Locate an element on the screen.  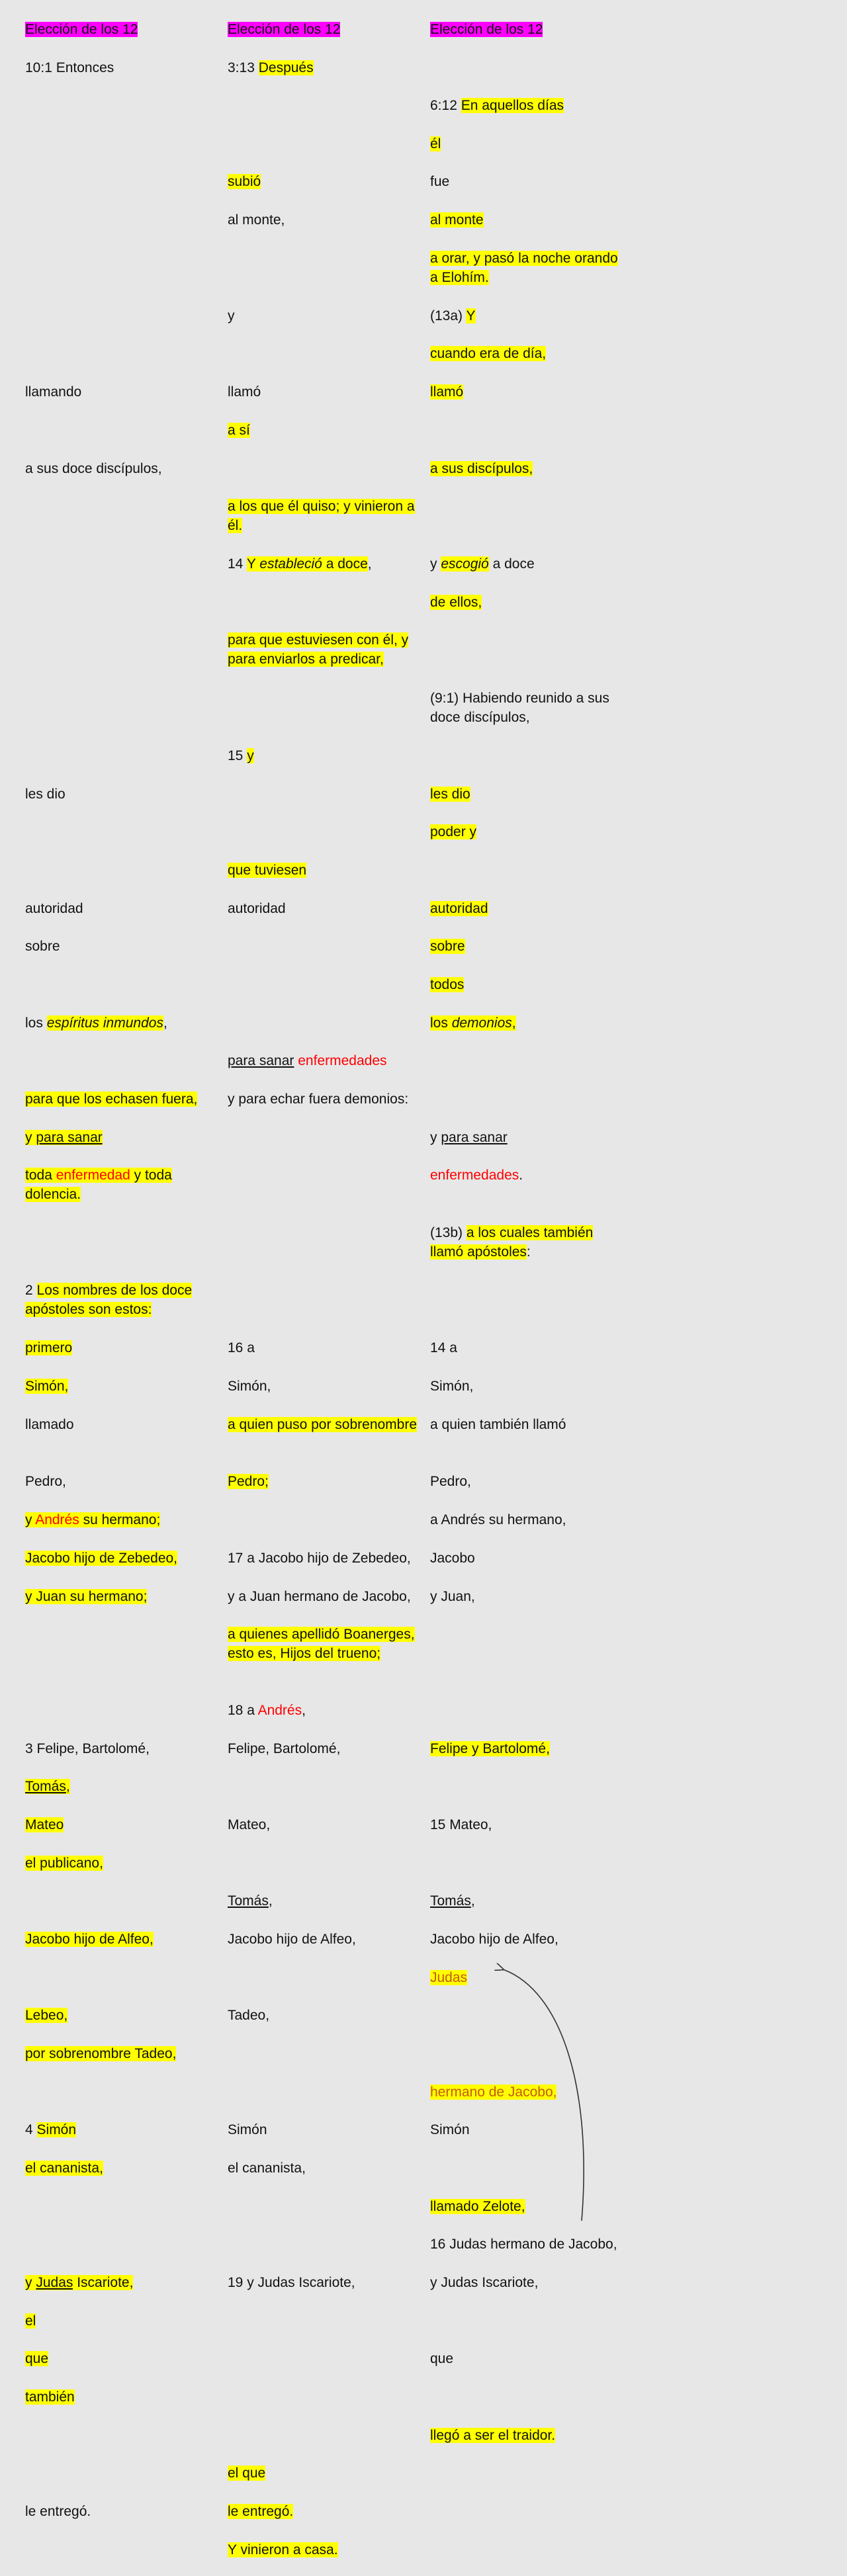
col-b-row-9: llamó is located at coordinates (324, 392).